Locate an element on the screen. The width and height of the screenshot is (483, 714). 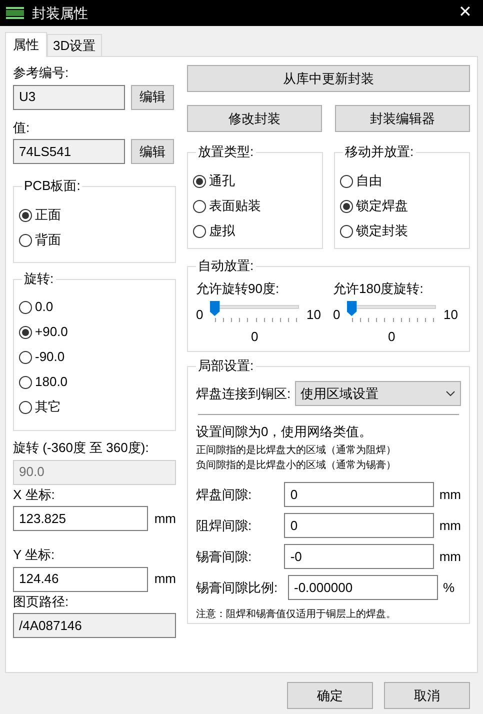
input-field: -0 is located at coordinates (359, 556).